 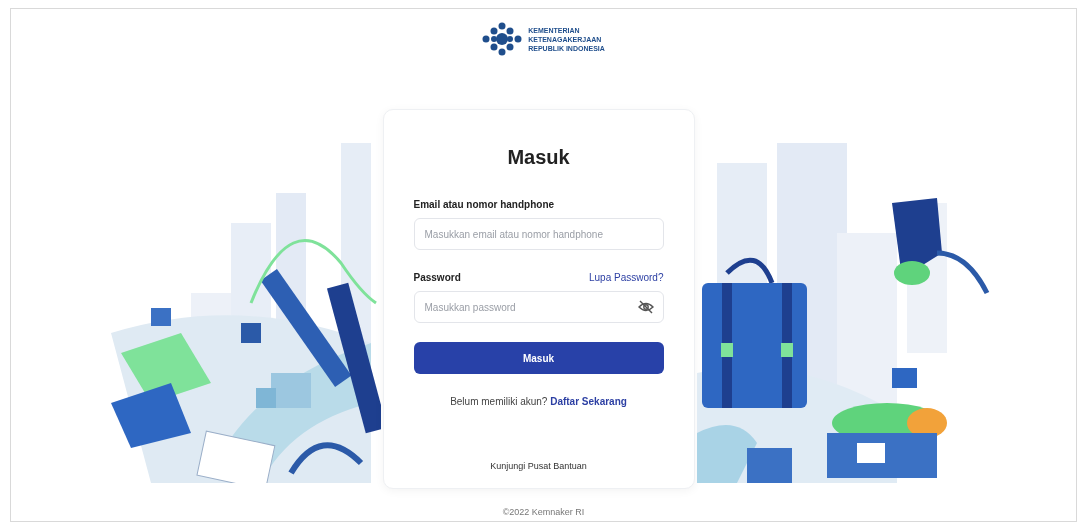 What do you see at coordinates (543, 512) in the screenshot?
I see `copyright-text: ©2022 Kemnaker RI` at bounding box center [543, 512].